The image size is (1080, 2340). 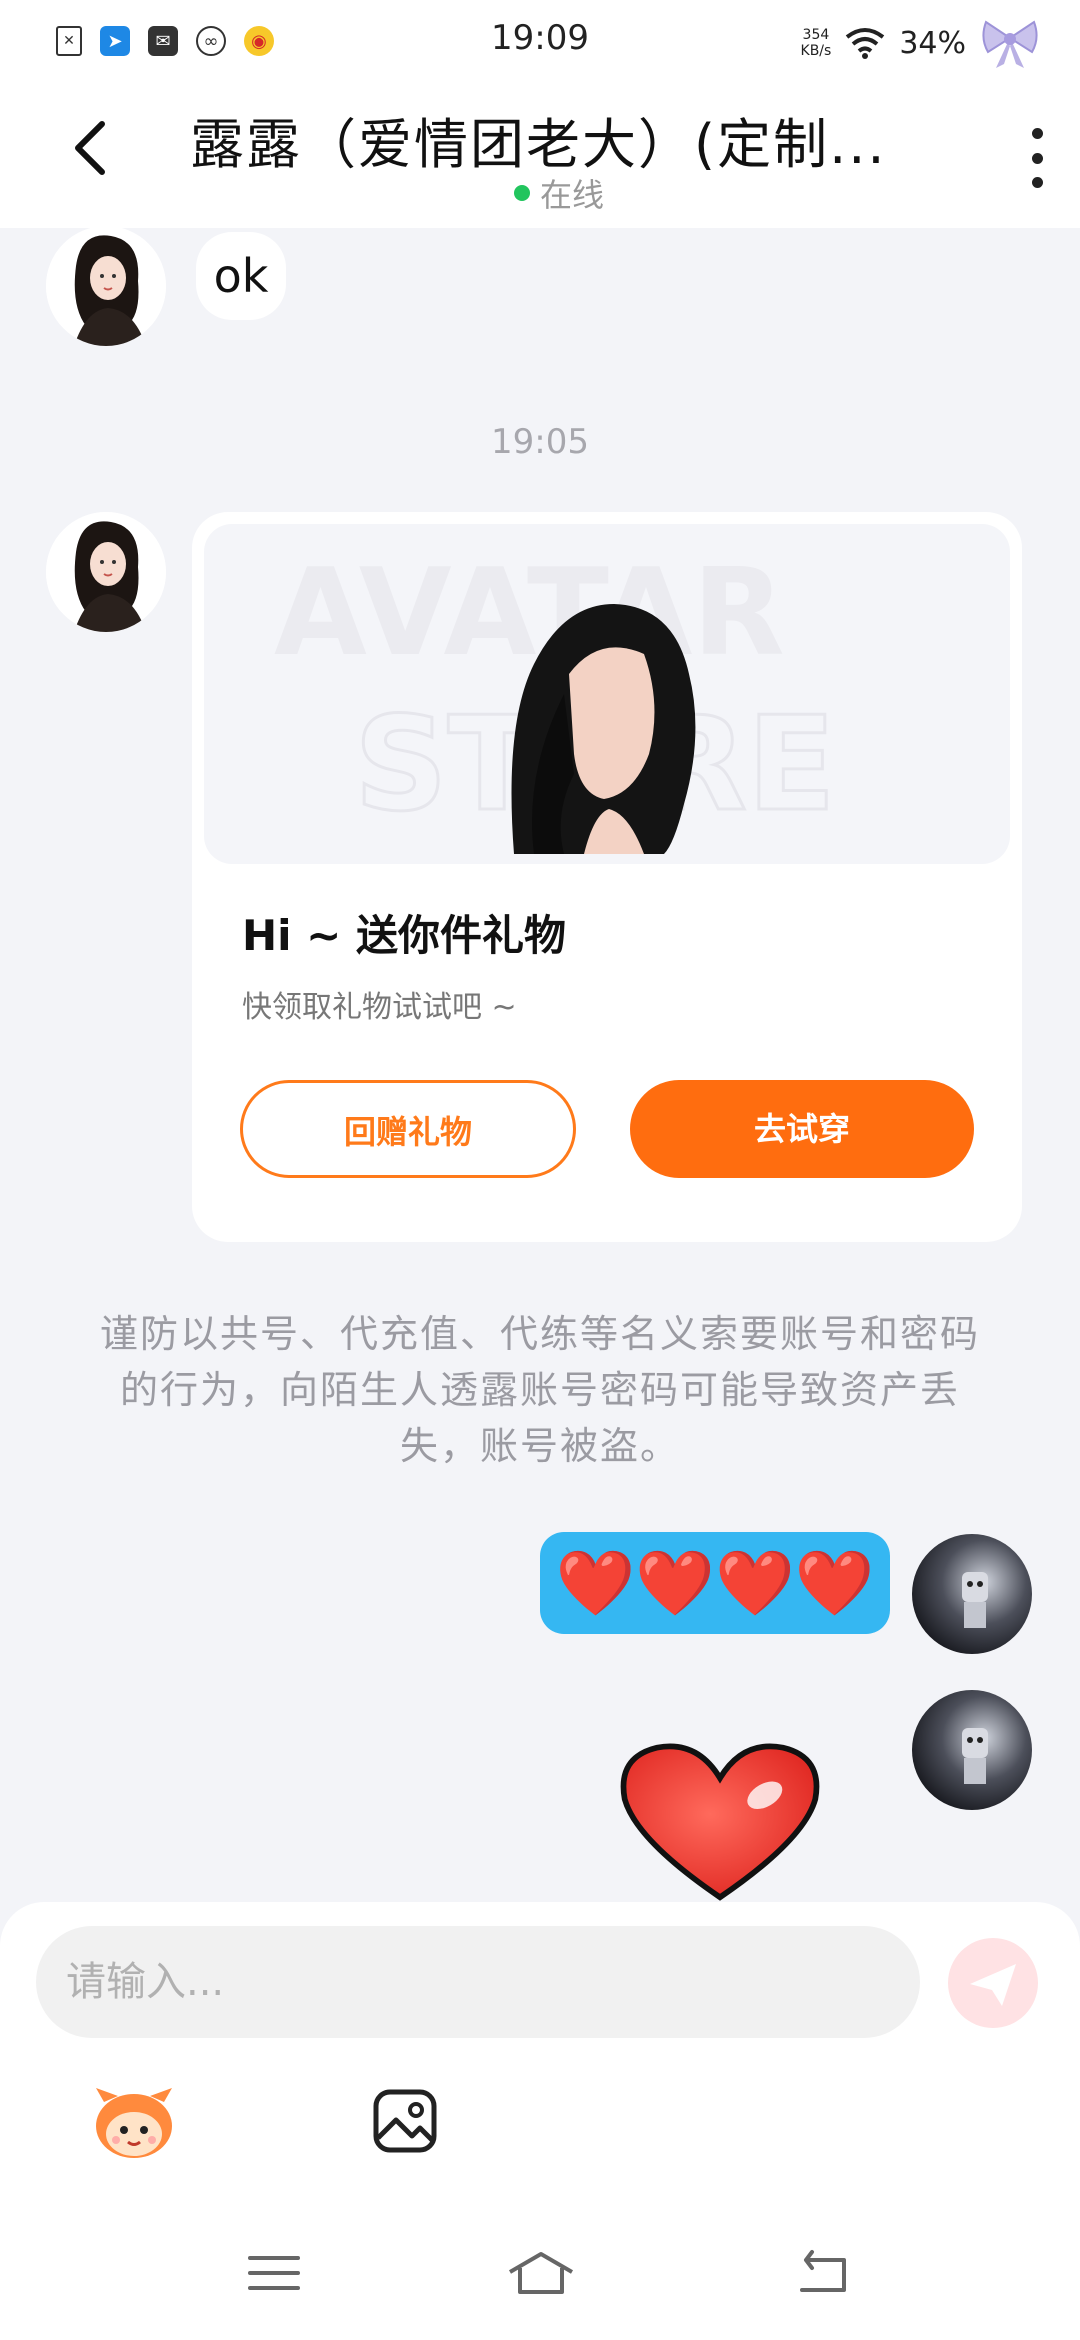 What do you see at coordinates (802, 1129) in the screenshot?
I see `try-on-button: 去试穿` at bounding box center [802, 1129].